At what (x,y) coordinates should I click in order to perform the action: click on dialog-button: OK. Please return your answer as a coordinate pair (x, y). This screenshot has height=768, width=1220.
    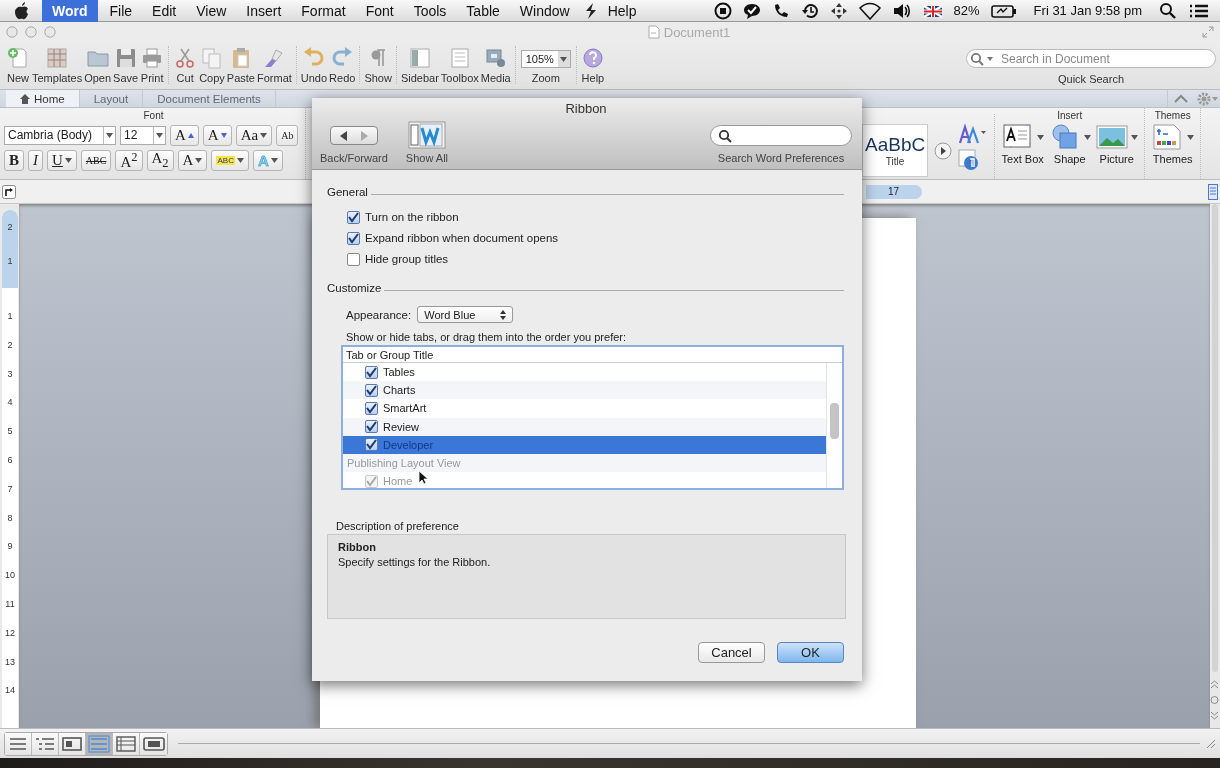
    Looking at the image, I should click on (810, 652).